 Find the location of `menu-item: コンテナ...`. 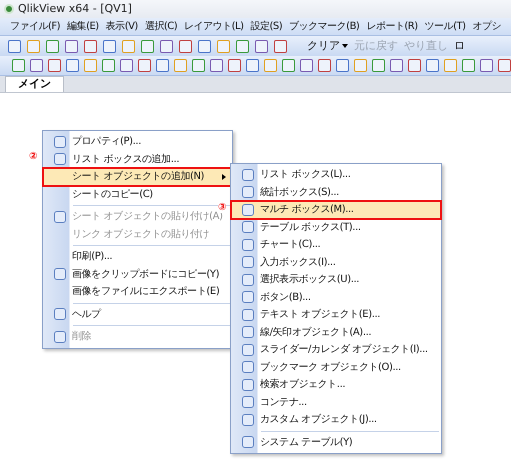

menu-item: コンテナ... is located at coordinates (336, 402).